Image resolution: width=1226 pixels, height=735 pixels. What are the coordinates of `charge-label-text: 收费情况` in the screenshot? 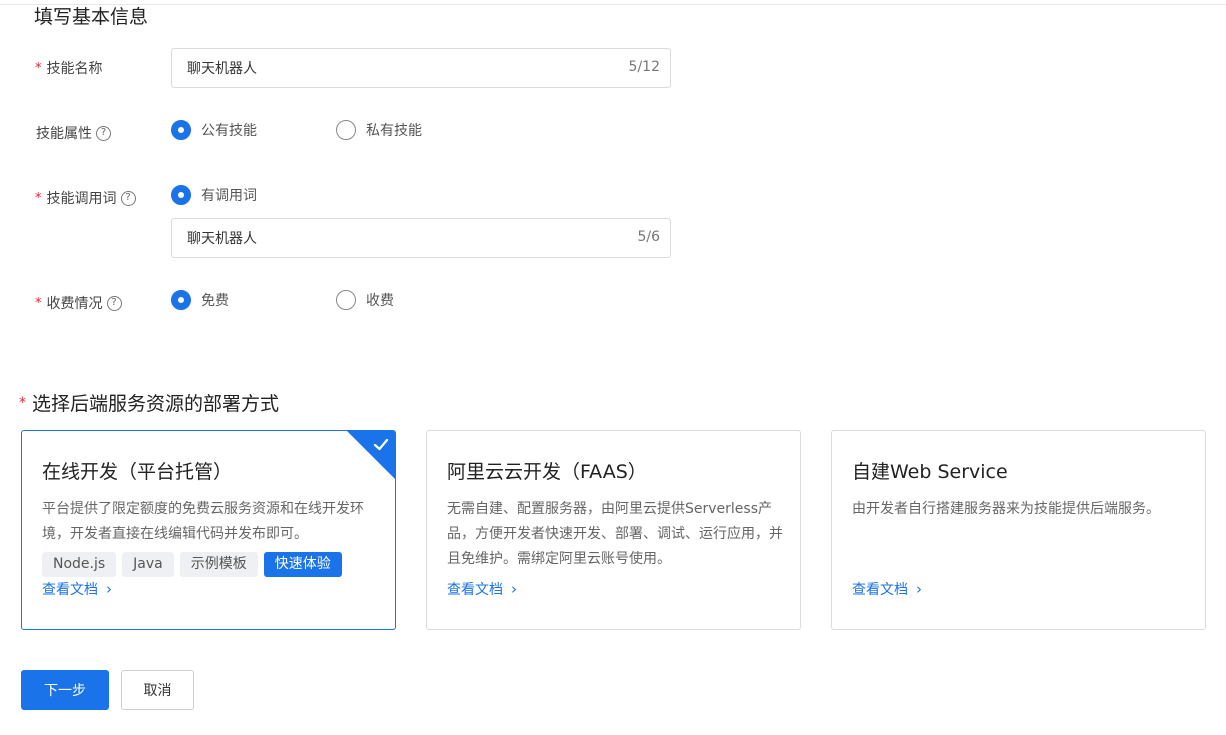 It's located at (74, 304).